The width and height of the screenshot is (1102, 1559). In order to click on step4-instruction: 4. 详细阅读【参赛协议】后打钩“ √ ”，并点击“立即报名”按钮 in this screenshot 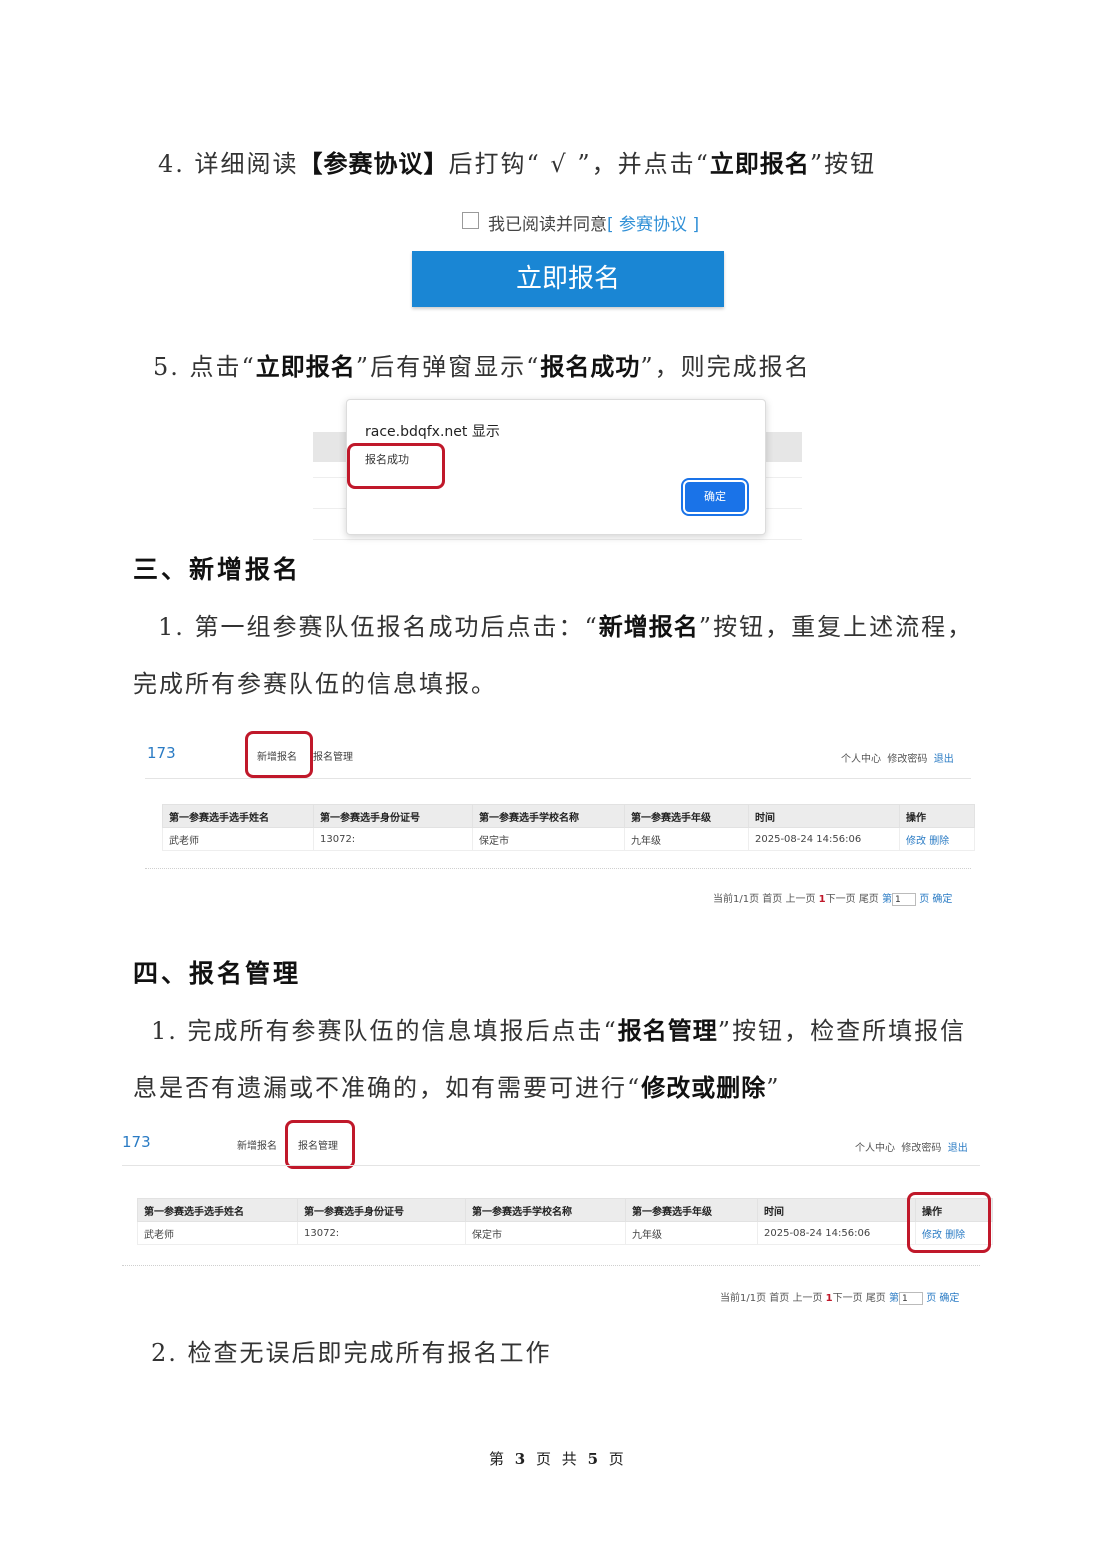, I will do `click(517, 161)`.